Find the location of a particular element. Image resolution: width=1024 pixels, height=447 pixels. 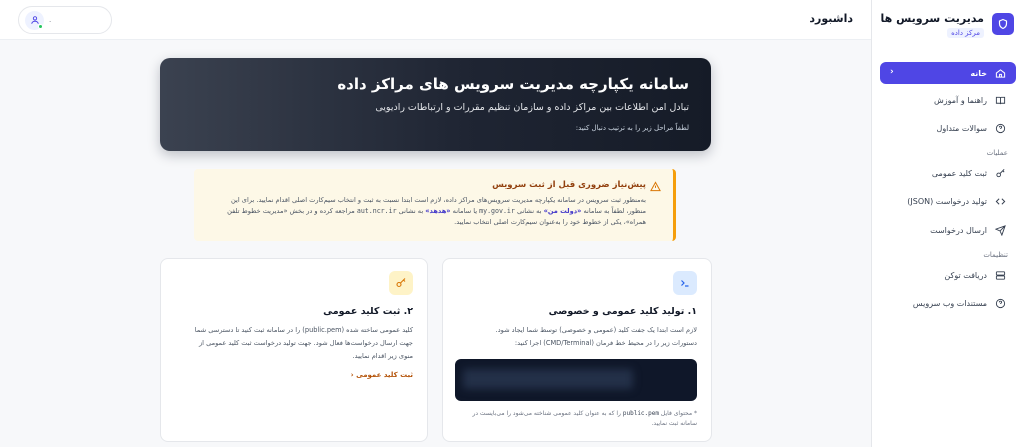

section-label-operations: عملیات is located at coordinates (997, 153).